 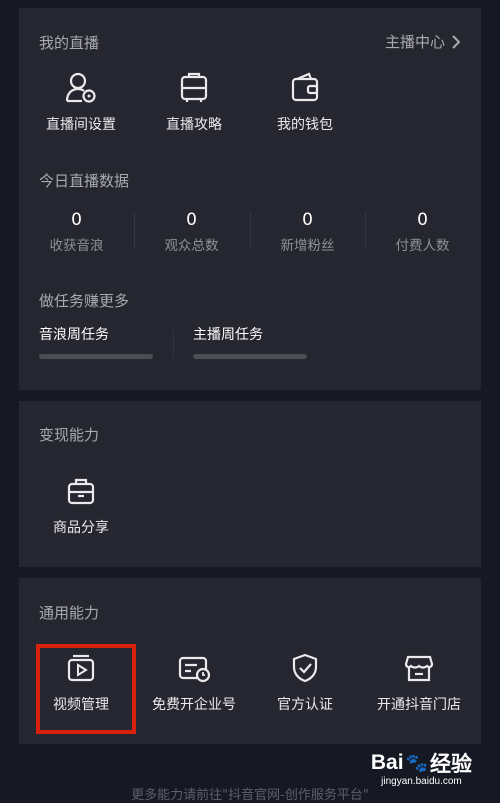 I want to click on my-wallet-button: 我的钱包, so click(x=305, y=101).